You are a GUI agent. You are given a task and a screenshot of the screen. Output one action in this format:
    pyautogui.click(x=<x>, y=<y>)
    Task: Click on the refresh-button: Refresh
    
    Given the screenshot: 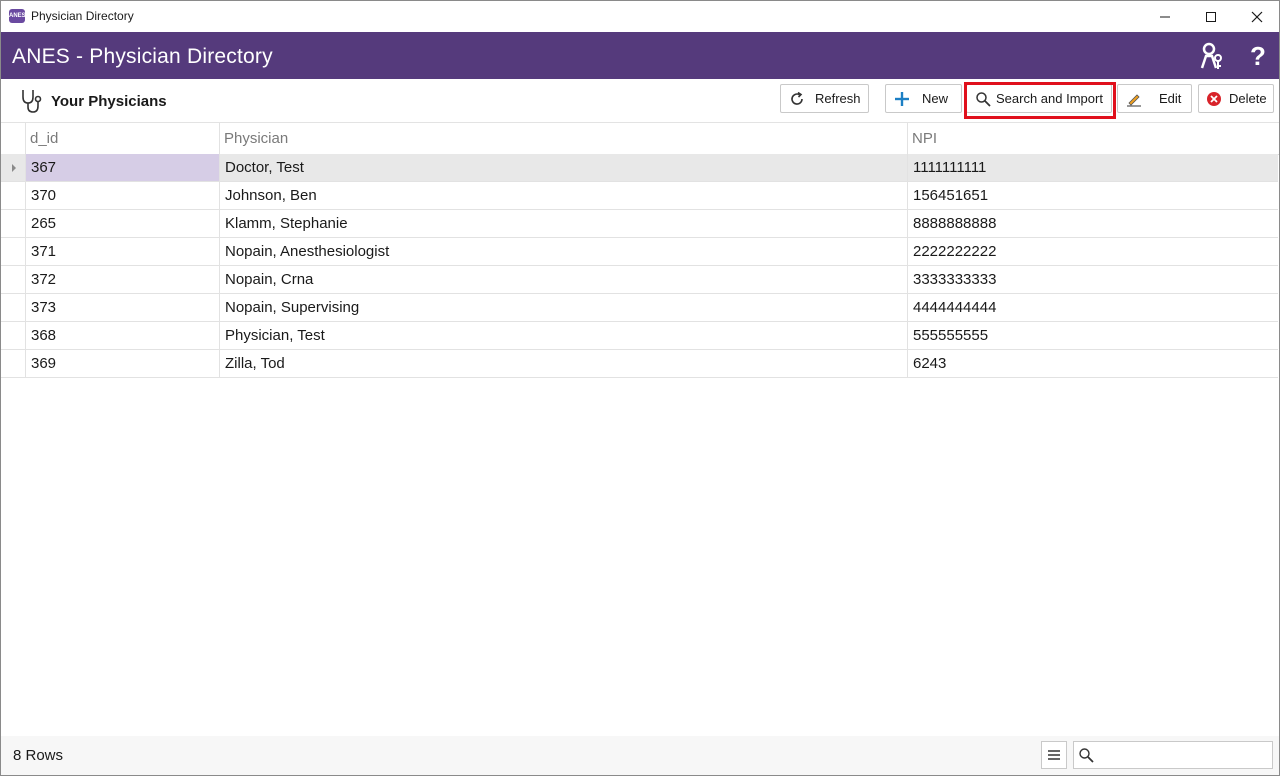 What is the action you would take?
    pyautogui.click(x=824, y=98)
    